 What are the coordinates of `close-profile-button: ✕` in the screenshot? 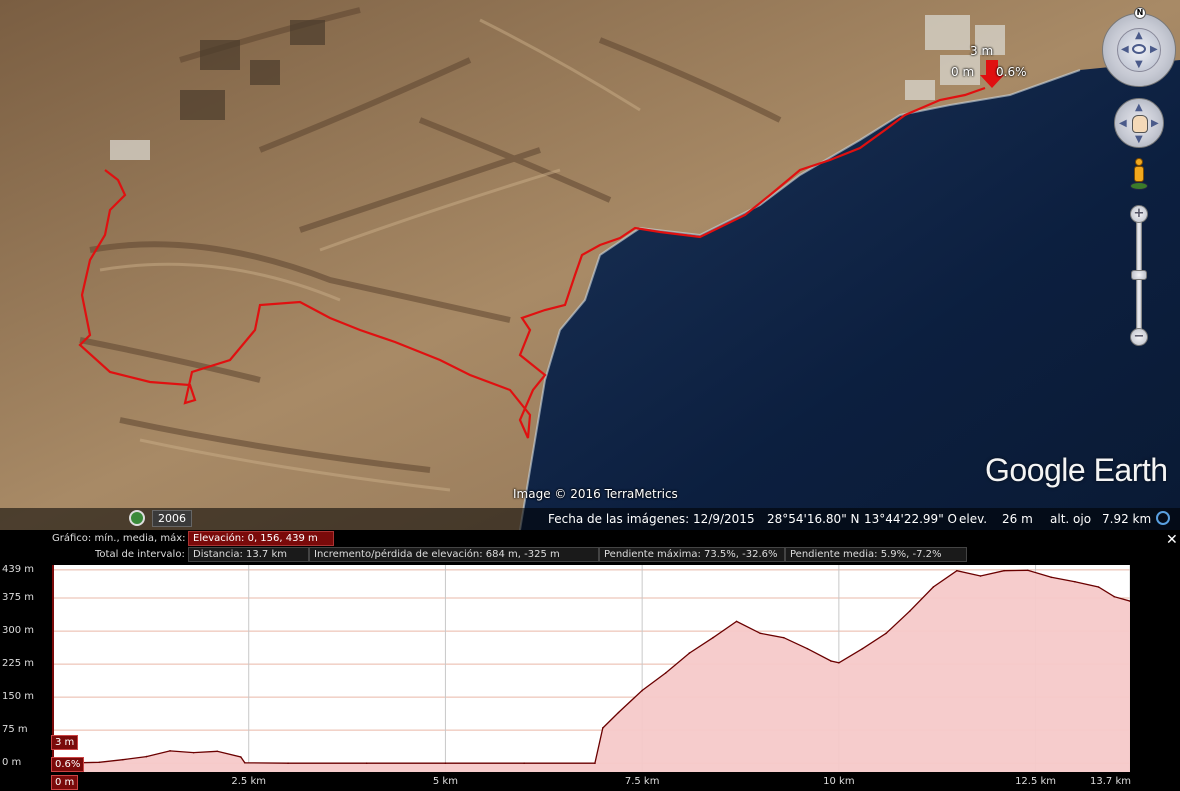 It's located at (1172, 540).